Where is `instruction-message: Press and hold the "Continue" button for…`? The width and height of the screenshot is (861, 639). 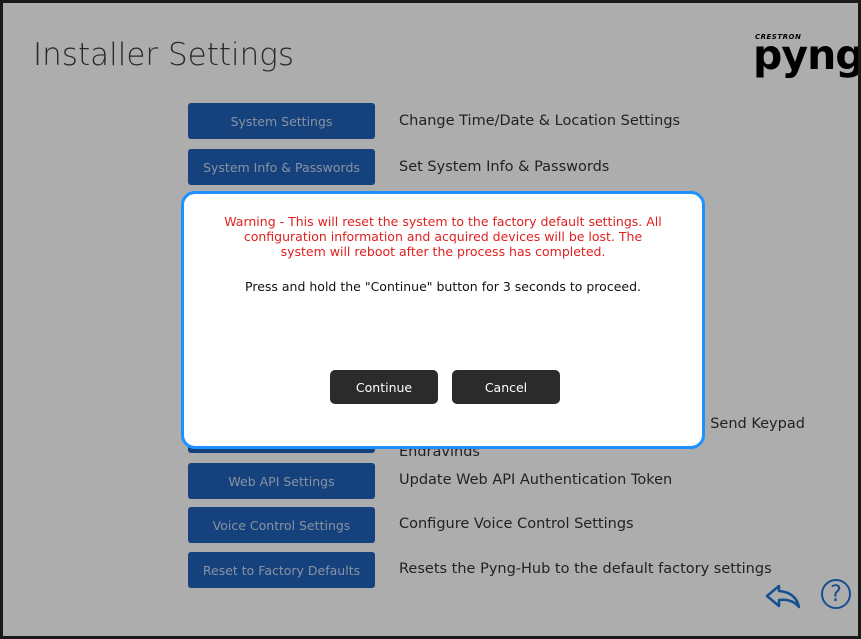 instruction-message: Press and hold the "Continue" button for… is located at coordinates (443, 286).